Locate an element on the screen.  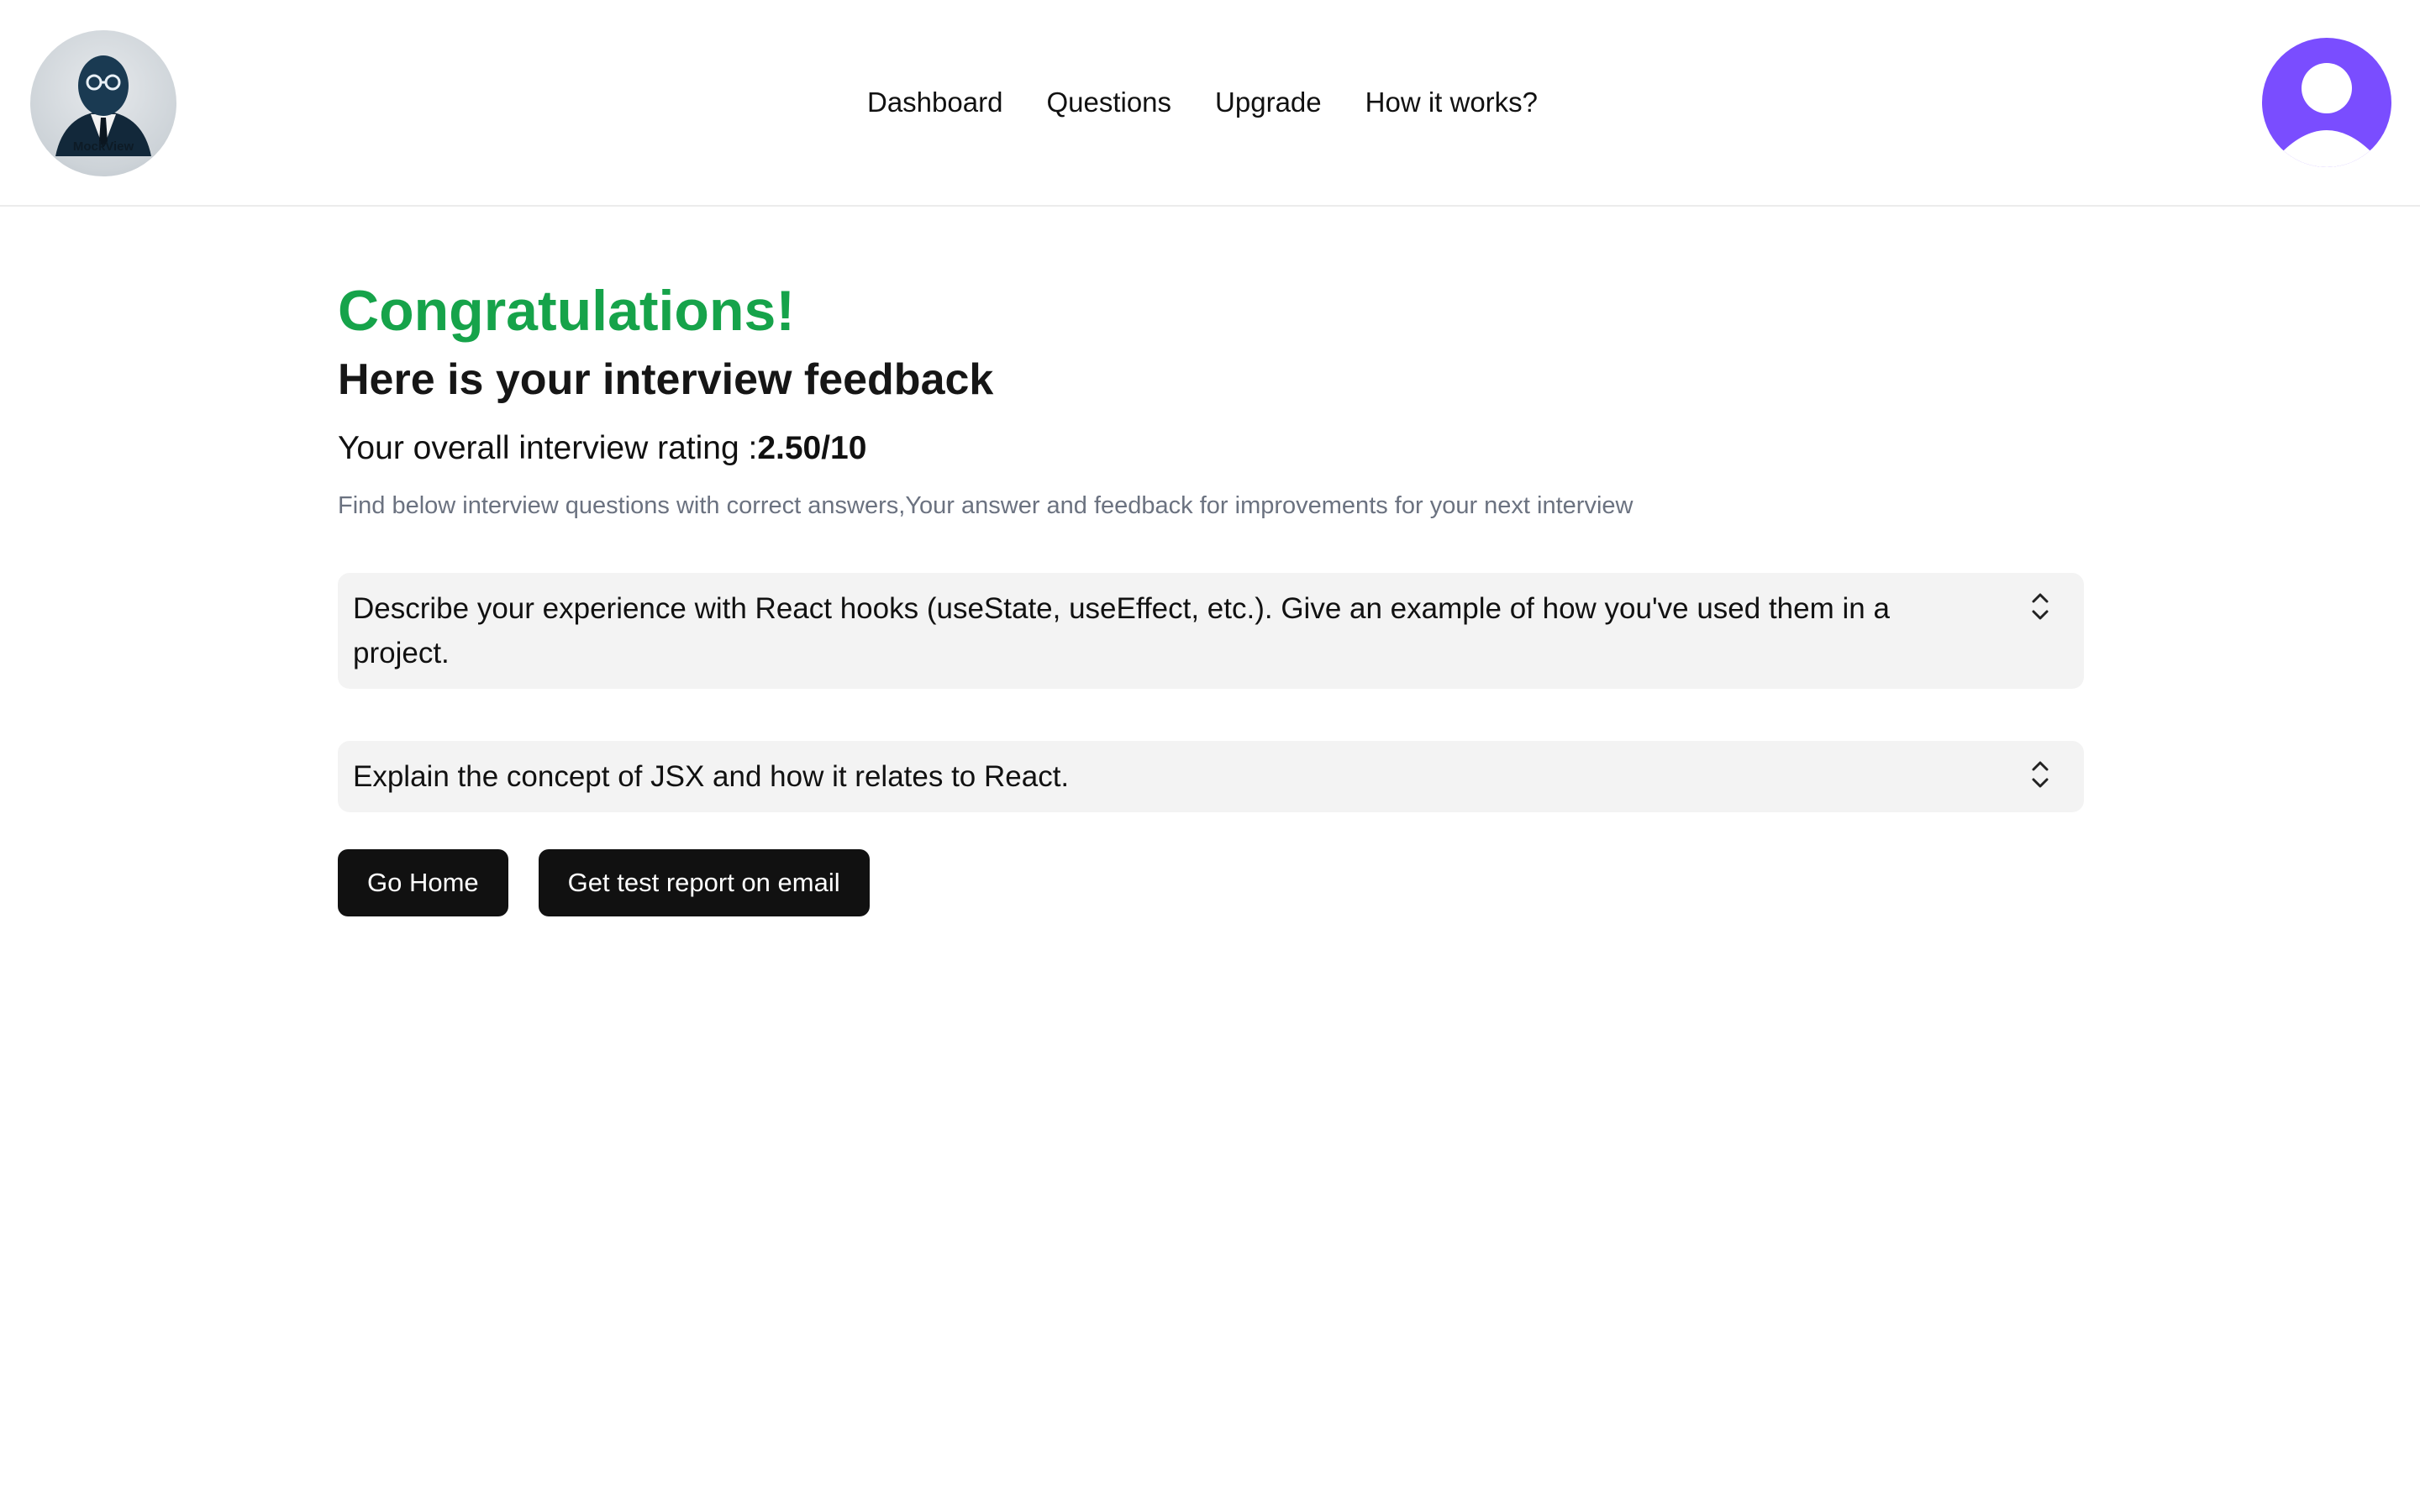
interviewer-avatar-icon is located at coordinates (114, 112).